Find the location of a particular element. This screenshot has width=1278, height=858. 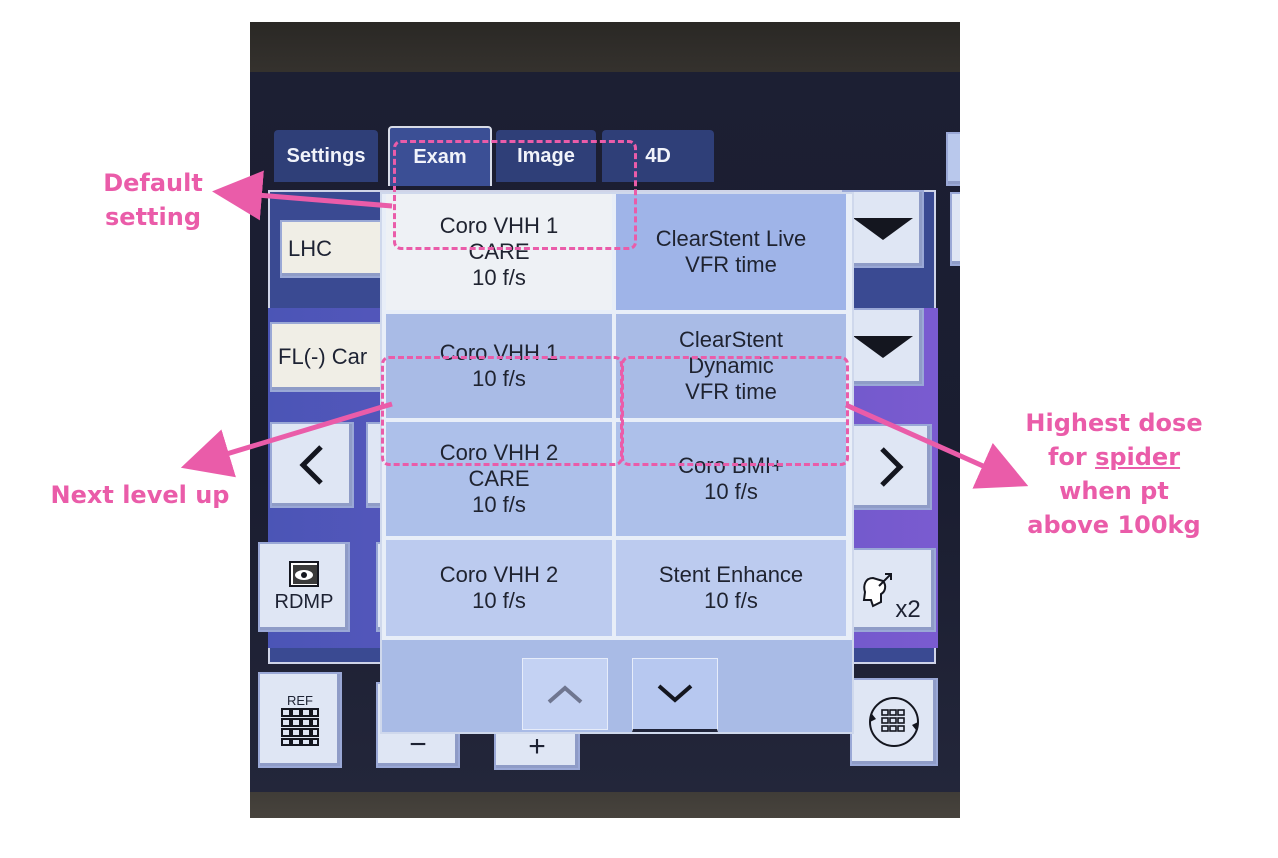

callout-highest-line1: Highest dose is located at coordinates (1114, 423).